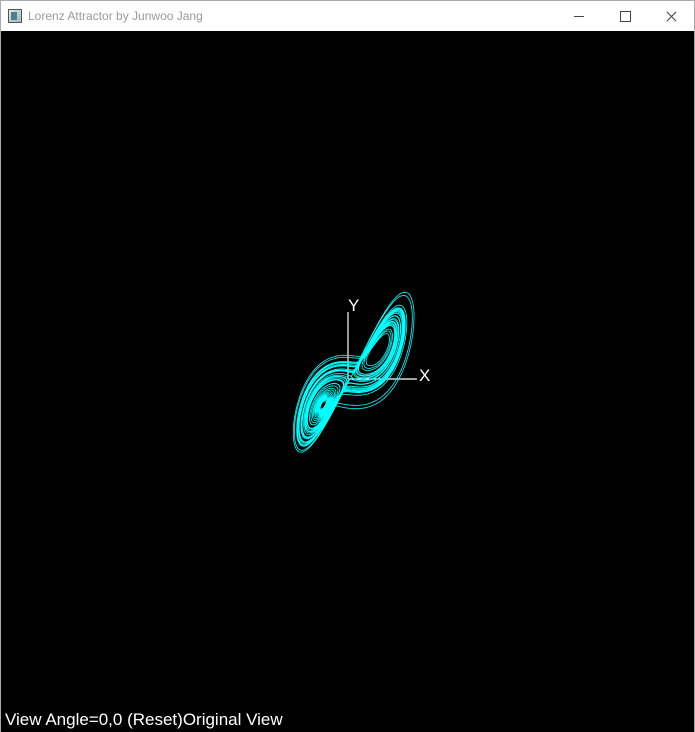 The image size is (695, 732). Describe the element at coordinates (354, 305) in the screenshot. I see `y-axis-label: Y` at that location.